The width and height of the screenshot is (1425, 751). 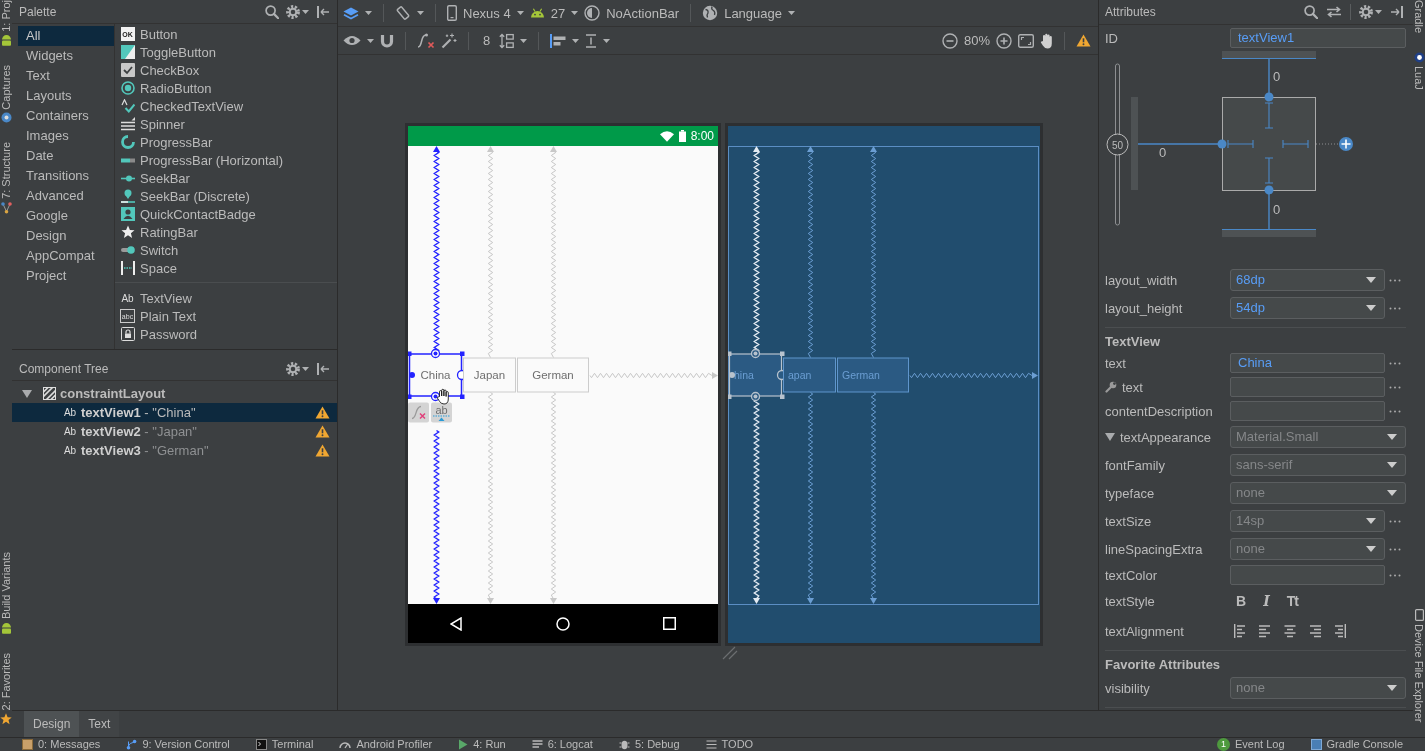 What do you see at coordinates (1315, 631) in the screenshot?
I see `align-right-icon` at bounding box center [1315, 631].